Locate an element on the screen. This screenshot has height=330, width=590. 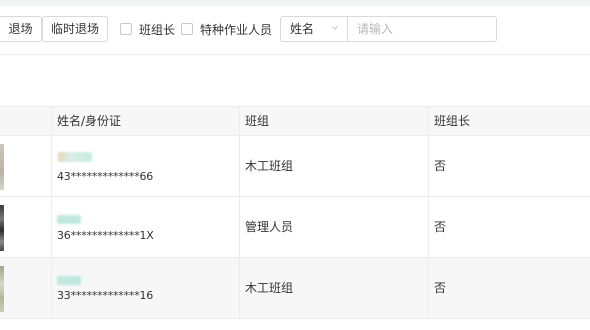
toolbar: 退场 临时退场 班组长 特种作业人员 姓名 is located at coordinates (295, 29).